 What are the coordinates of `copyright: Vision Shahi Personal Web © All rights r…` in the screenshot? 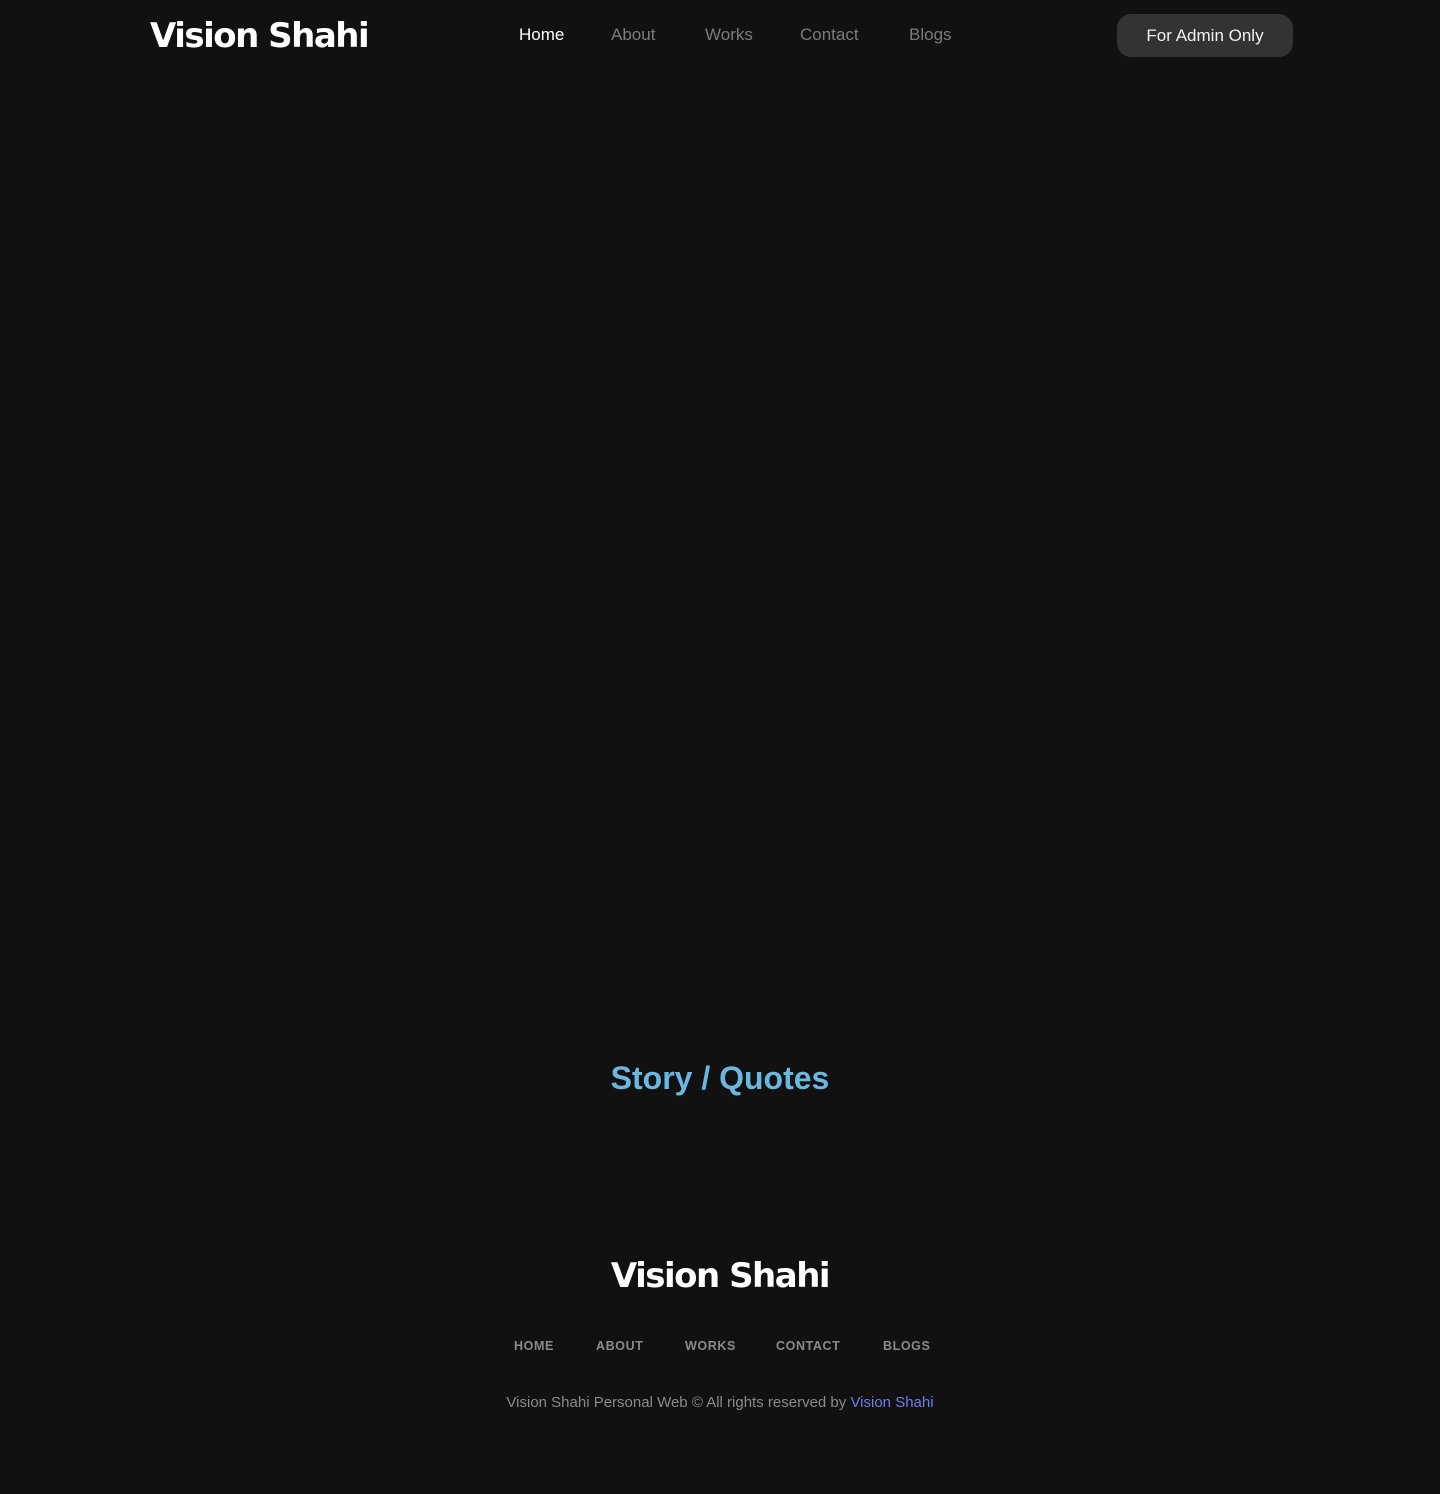 It's located at (720, 1403).